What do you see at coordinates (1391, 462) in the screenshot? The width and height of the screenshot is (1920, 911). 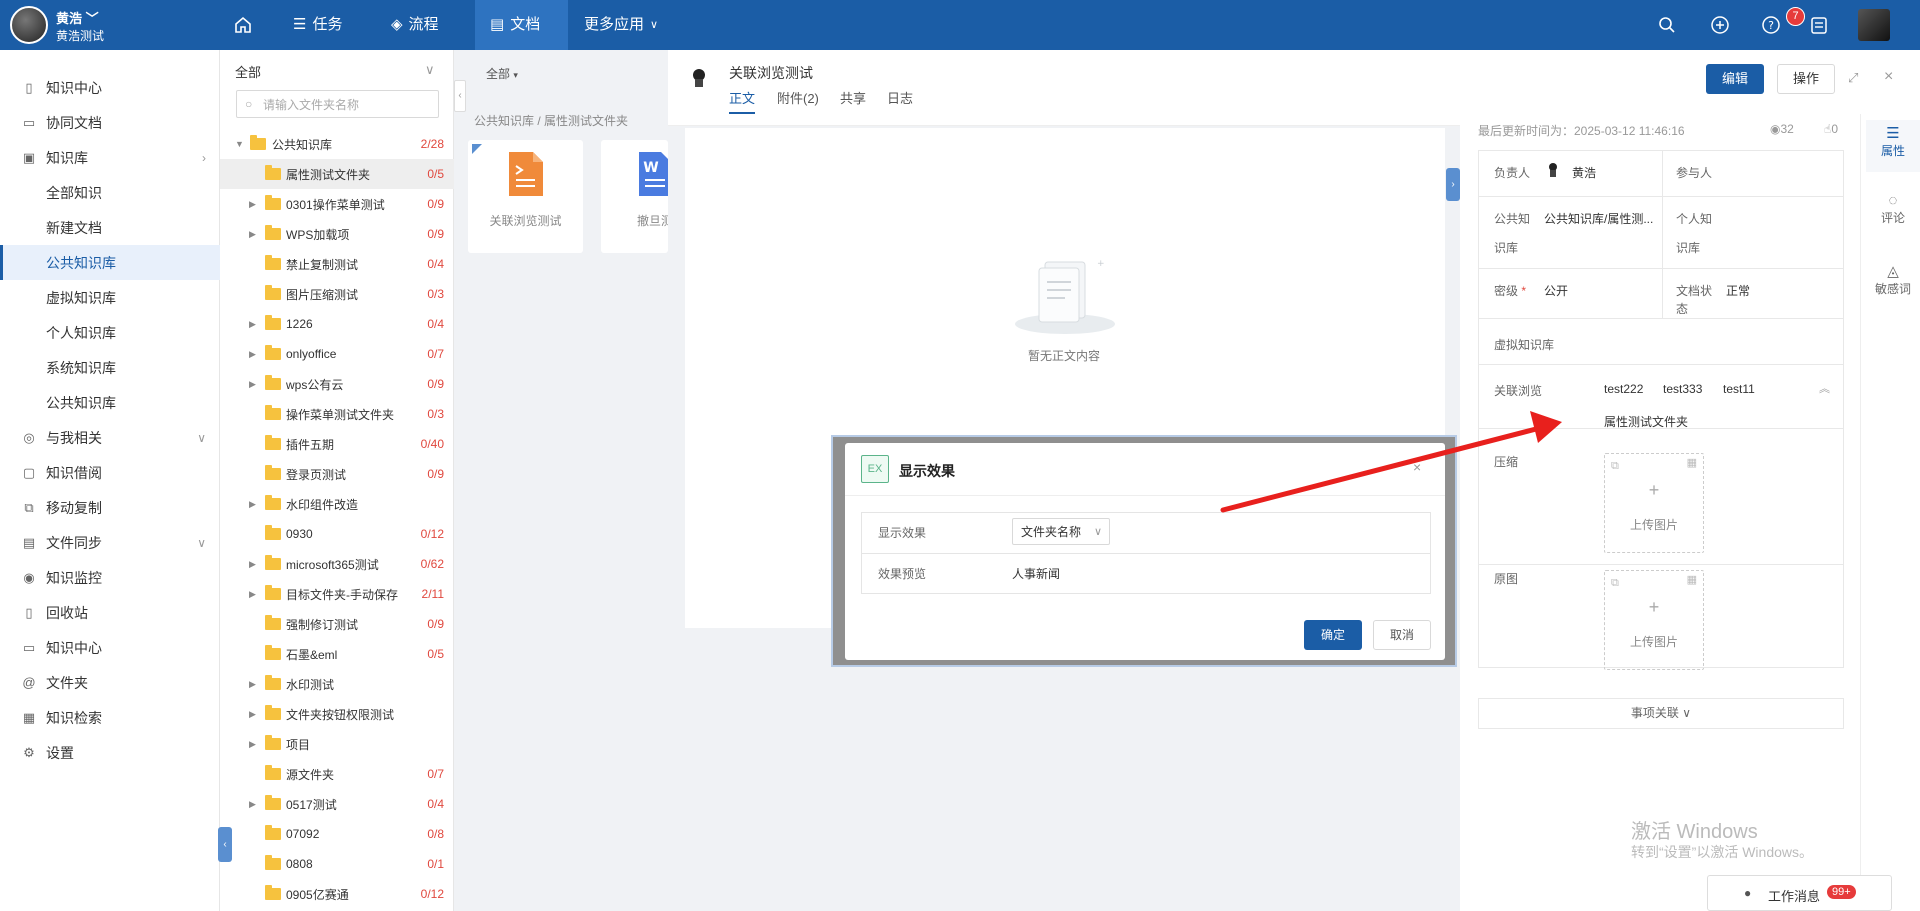 I see `annotation-arrow` at bounding box center [1391, 462].